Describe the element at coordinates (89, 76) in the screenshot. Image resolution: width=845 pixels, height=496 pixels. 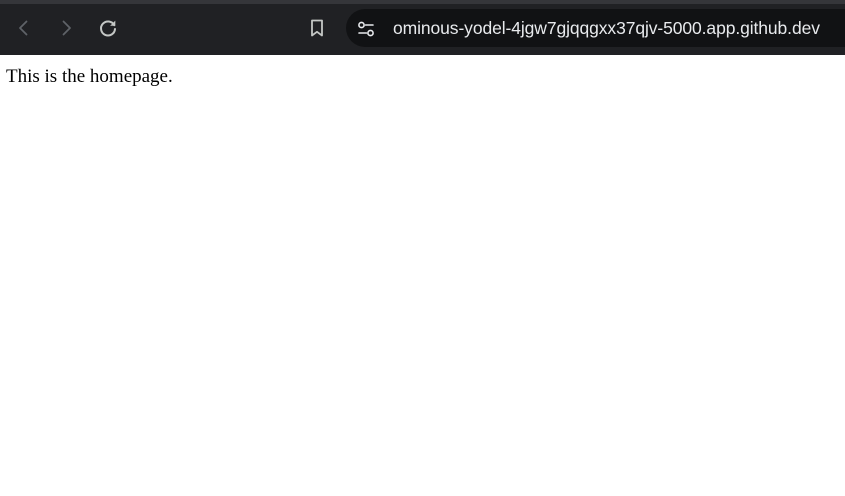
I see `homepage-text: This is the homepage.` at that location.